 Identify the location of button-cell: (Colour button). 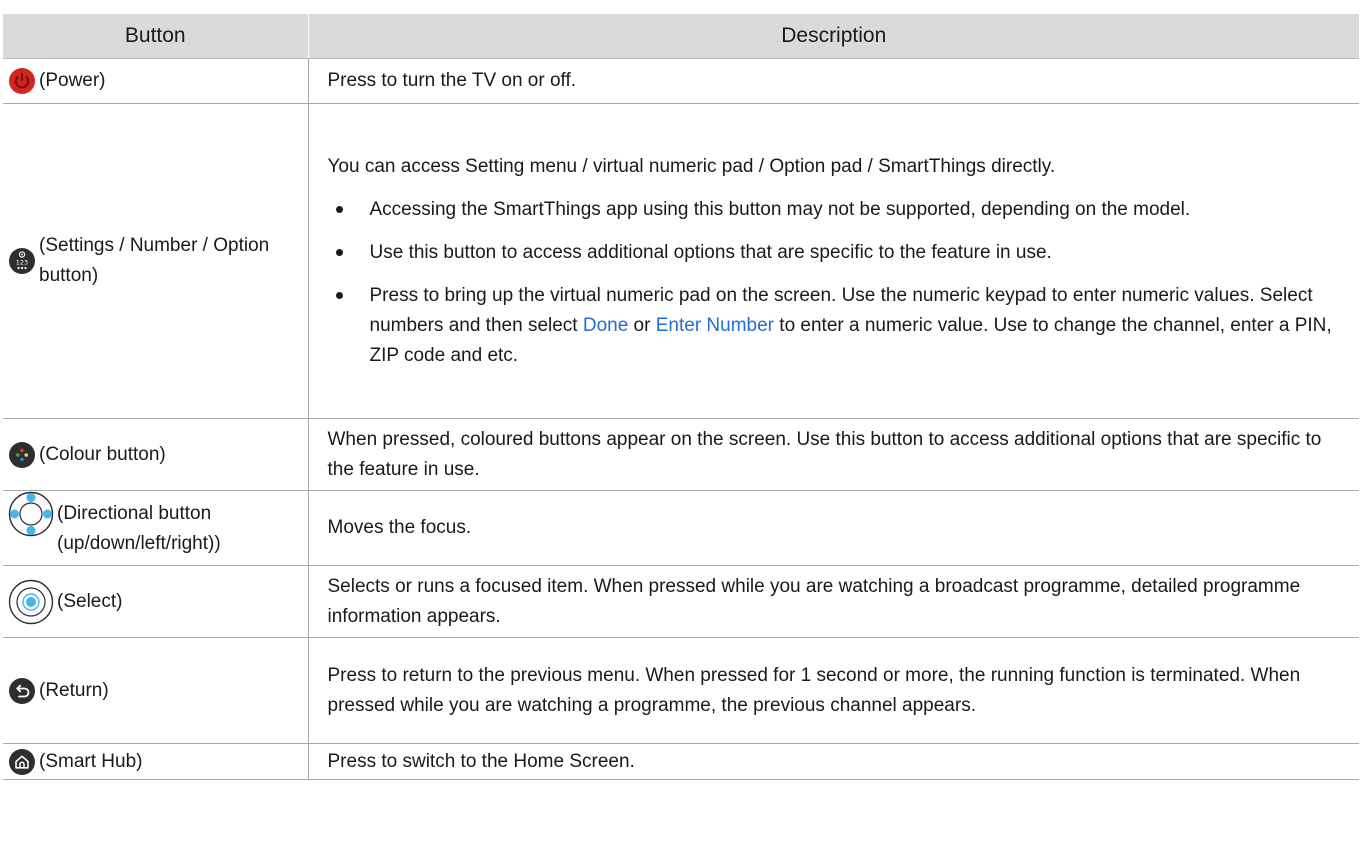
(156, 454).